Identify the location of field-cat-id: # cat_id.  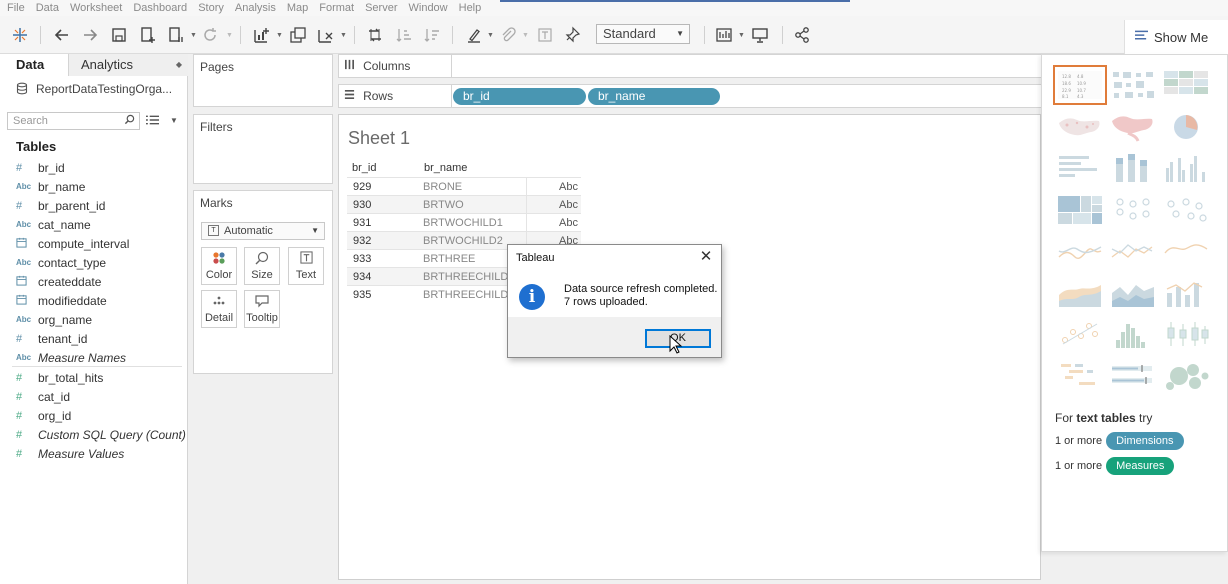
(43, 396).